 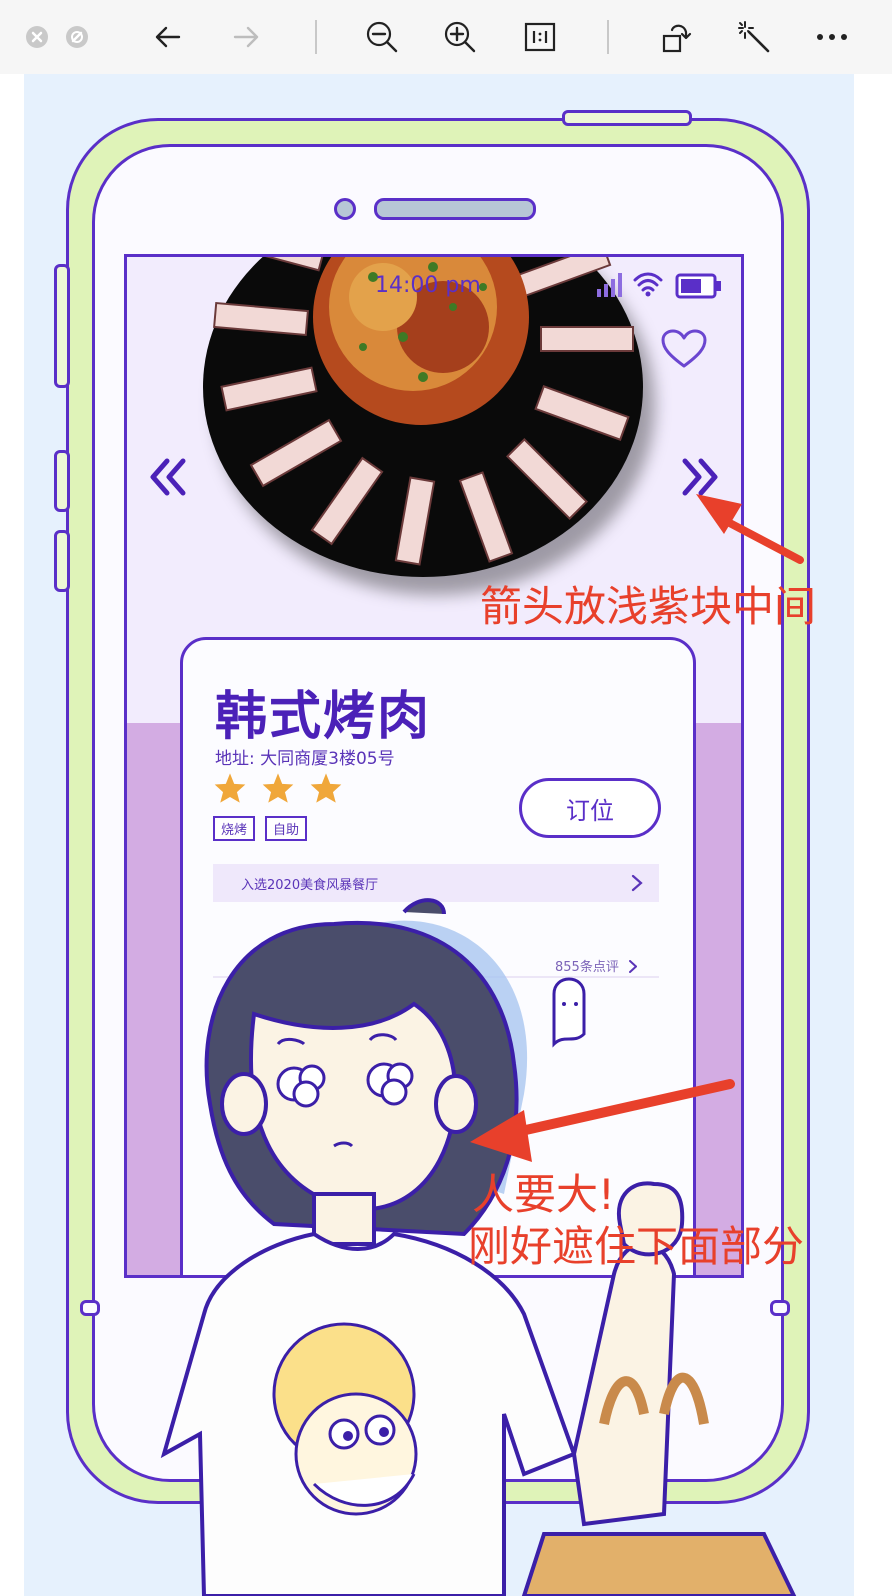 I want to click on minimize-window-icon, so click(x=77, y=37).